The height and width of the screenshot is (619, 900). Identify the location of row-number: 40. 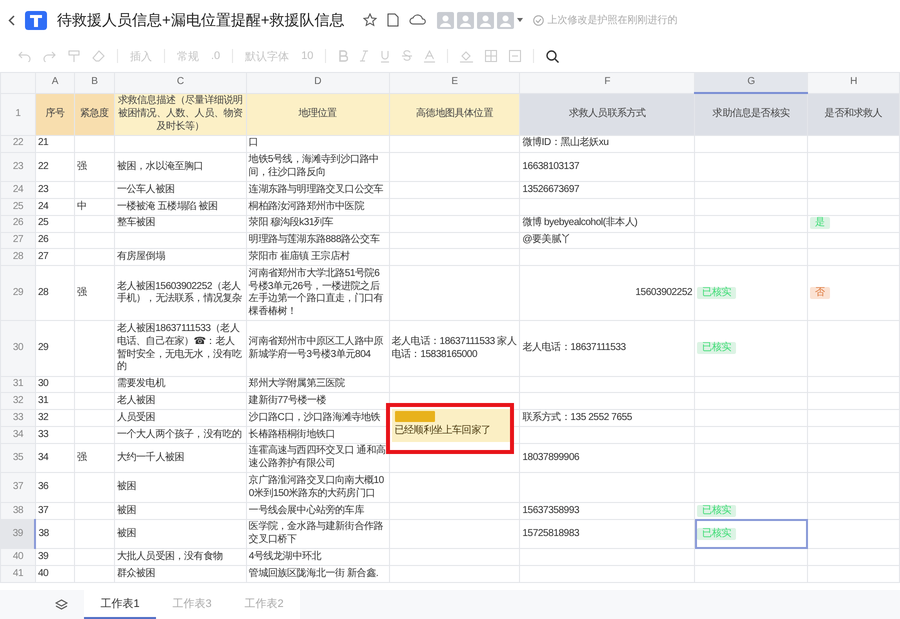
(18, 557).